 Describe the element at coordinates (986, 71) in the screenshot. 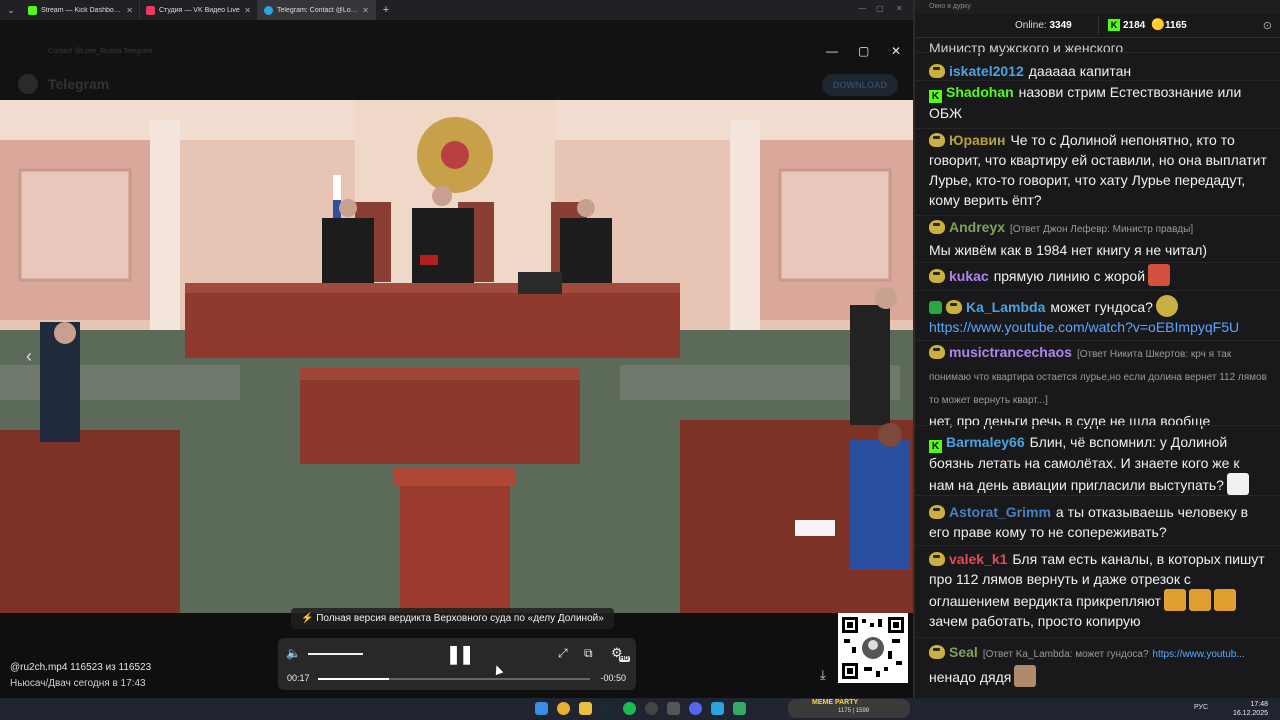

I see `username: iskatel2012` at that location.